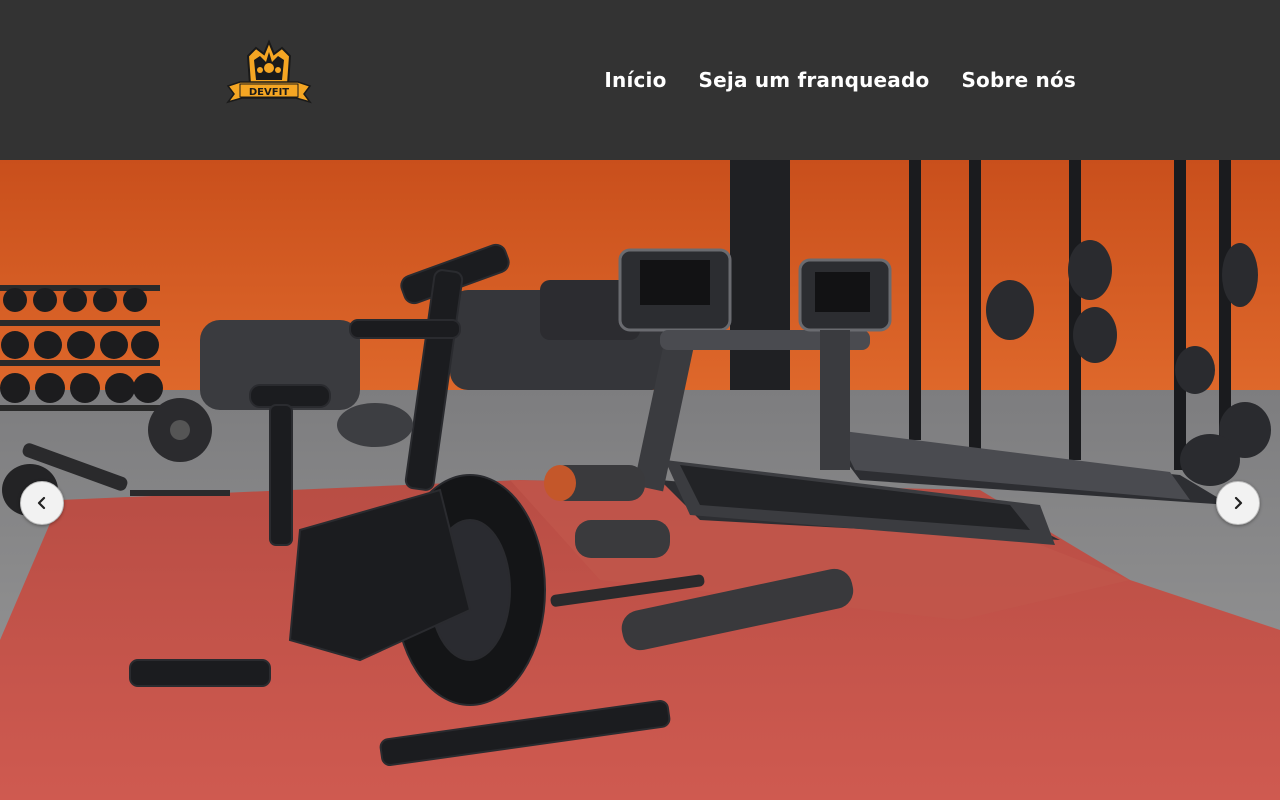 The width and height of the screenshot is (1280, 800). I want to click on nav-item-sobre-nos: Sobre nós, so click(1018, 80).